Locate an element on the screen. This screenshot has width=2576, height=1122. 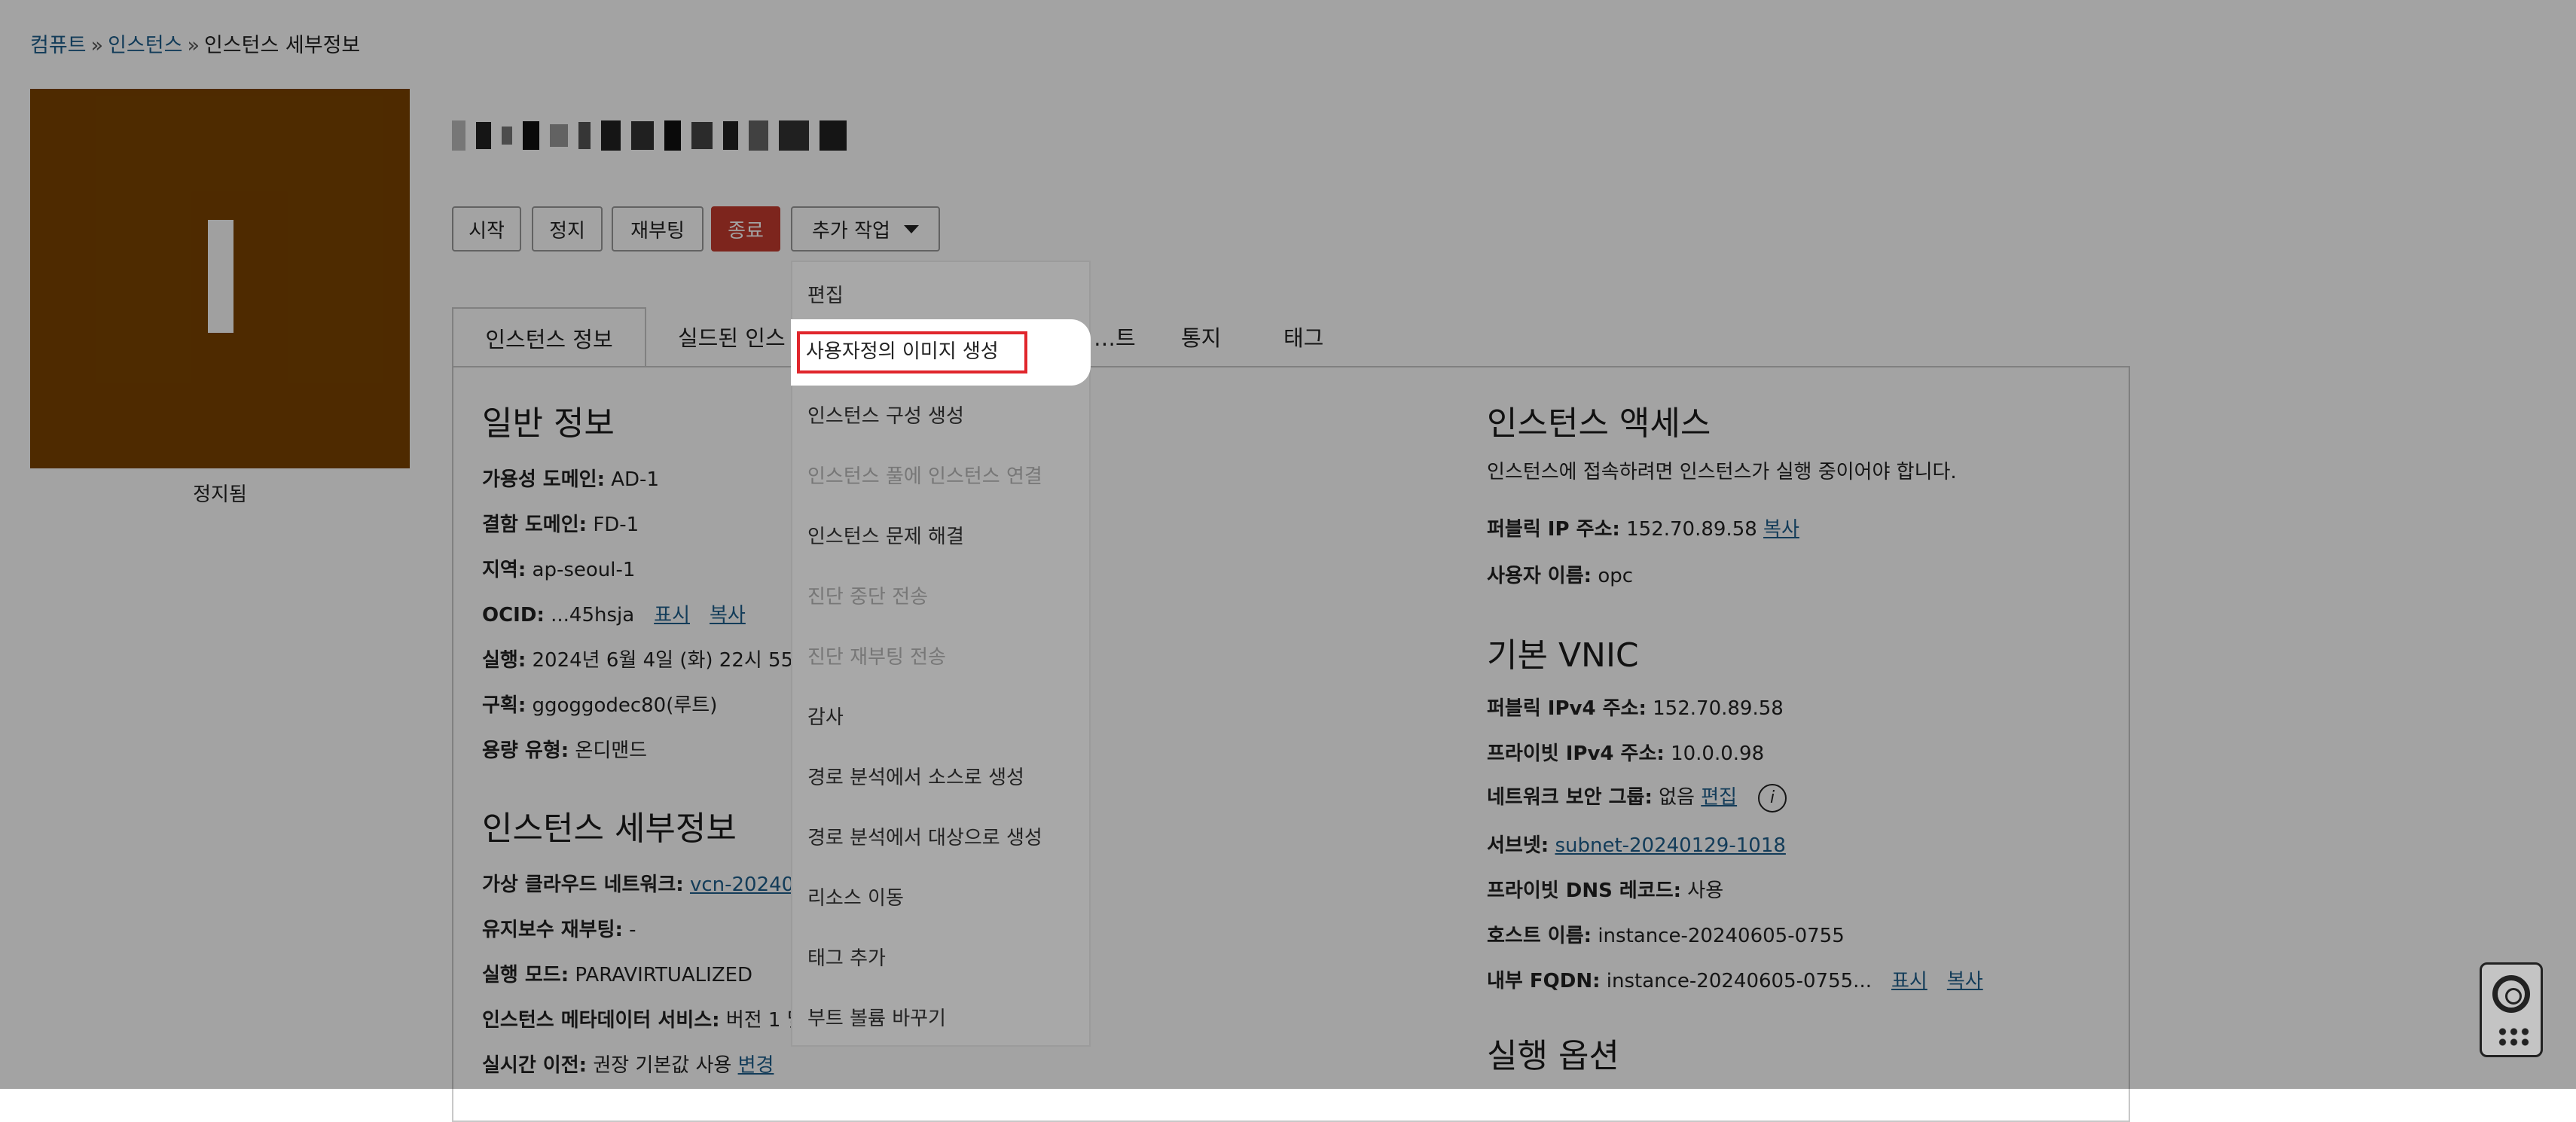
menu-item-path-analysis-target: 경로 분석에서 대상으로 생성 is located at coordinates (925, 836).